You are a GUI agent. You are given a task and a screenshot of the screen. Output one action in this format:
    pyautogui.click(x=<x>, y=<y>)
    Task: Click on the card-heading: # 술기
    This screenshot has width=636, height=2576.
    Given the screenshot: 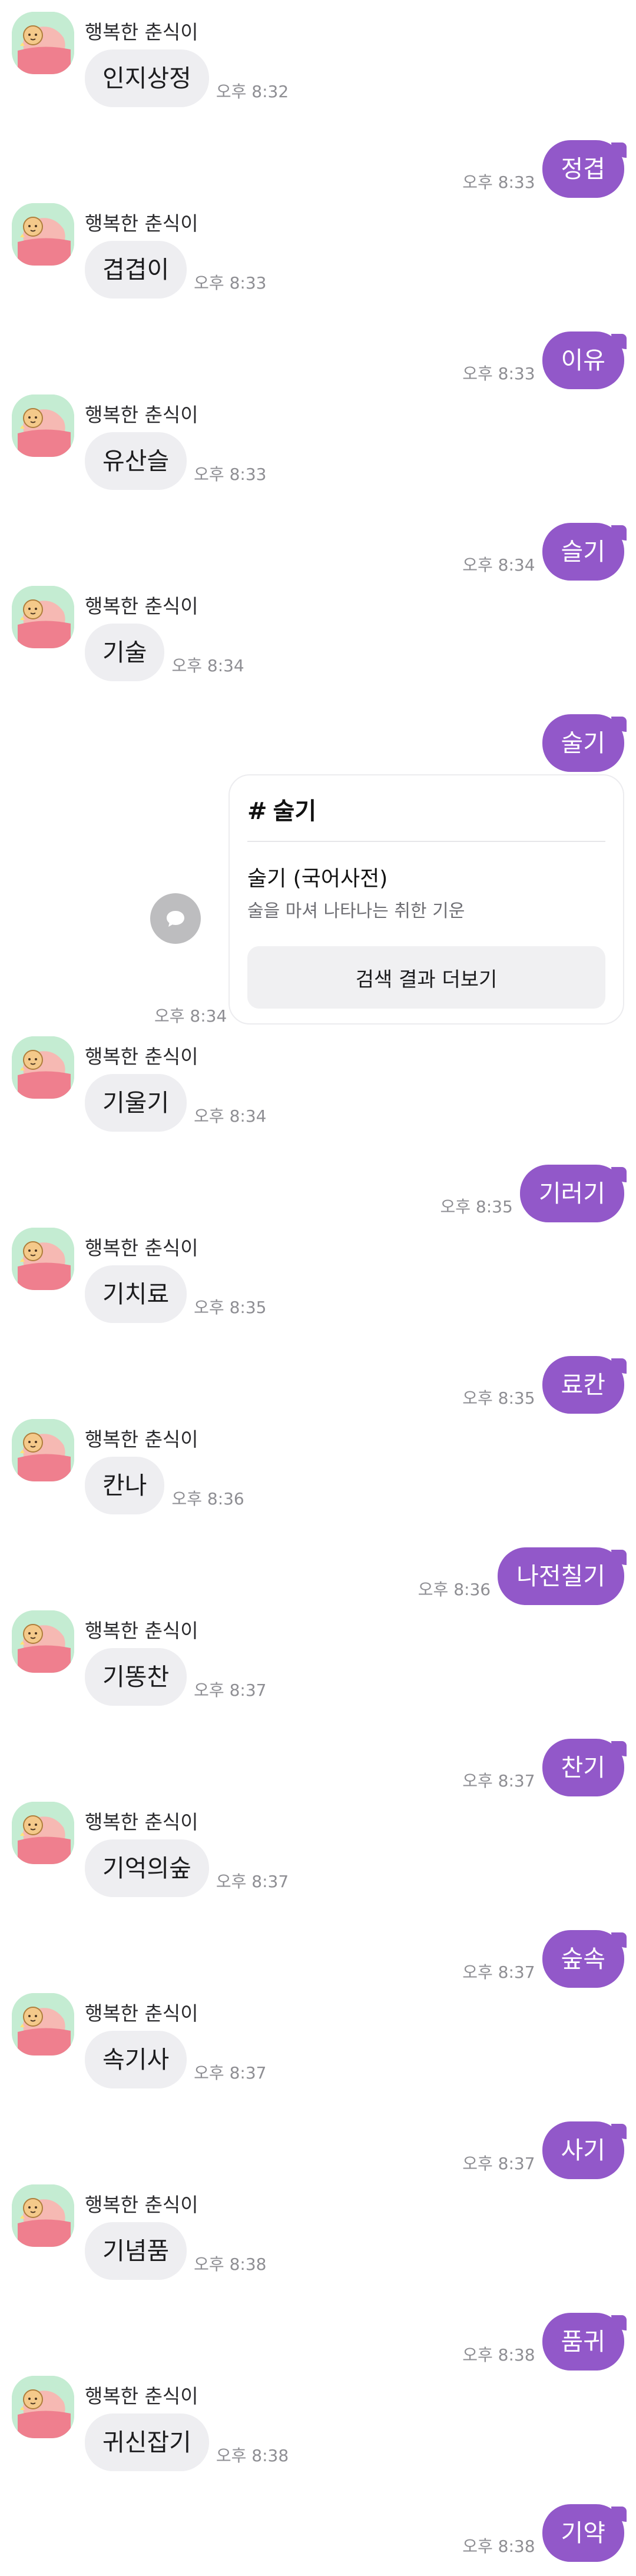 What is the action you would take?
    pyautogui.click(x=281, y=809)
    